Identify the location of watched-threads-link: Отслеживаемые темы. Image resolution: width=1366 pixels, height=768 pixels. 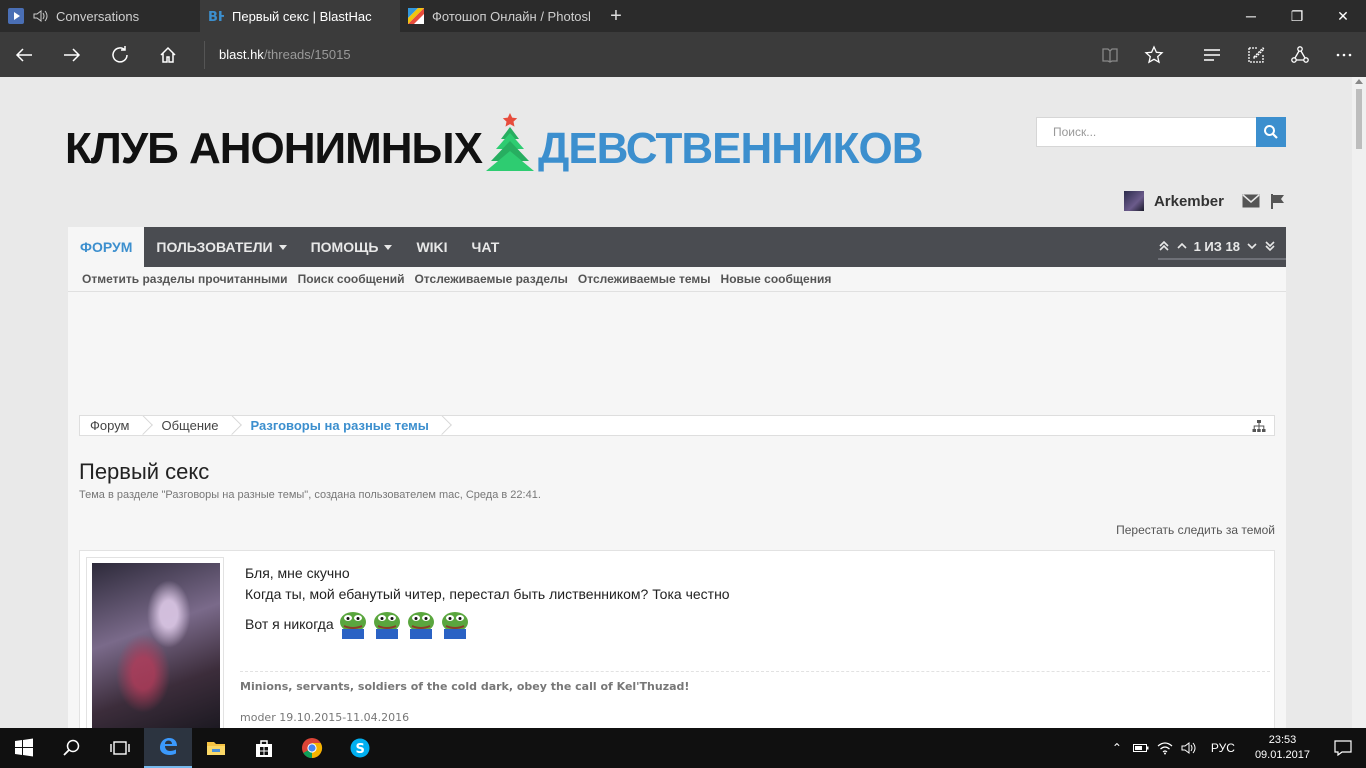
(644, 279).